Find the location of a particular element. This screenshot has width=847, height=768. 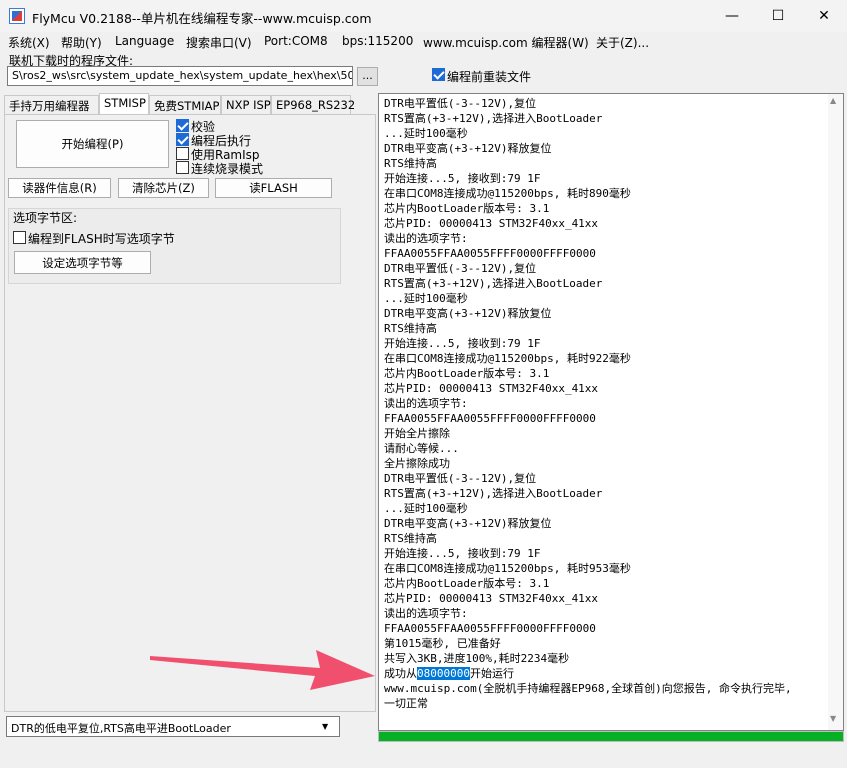

log-line-run: 成功从08000000开始运行 is located at coordinates (606, 673).